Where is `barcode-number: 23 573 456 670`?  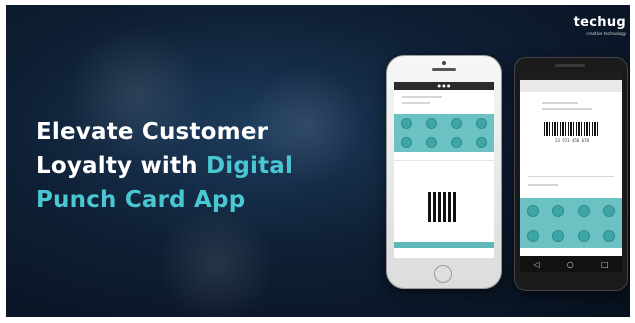 barcode-number: 23 573 456 670 is located at coordinates (572, 140).